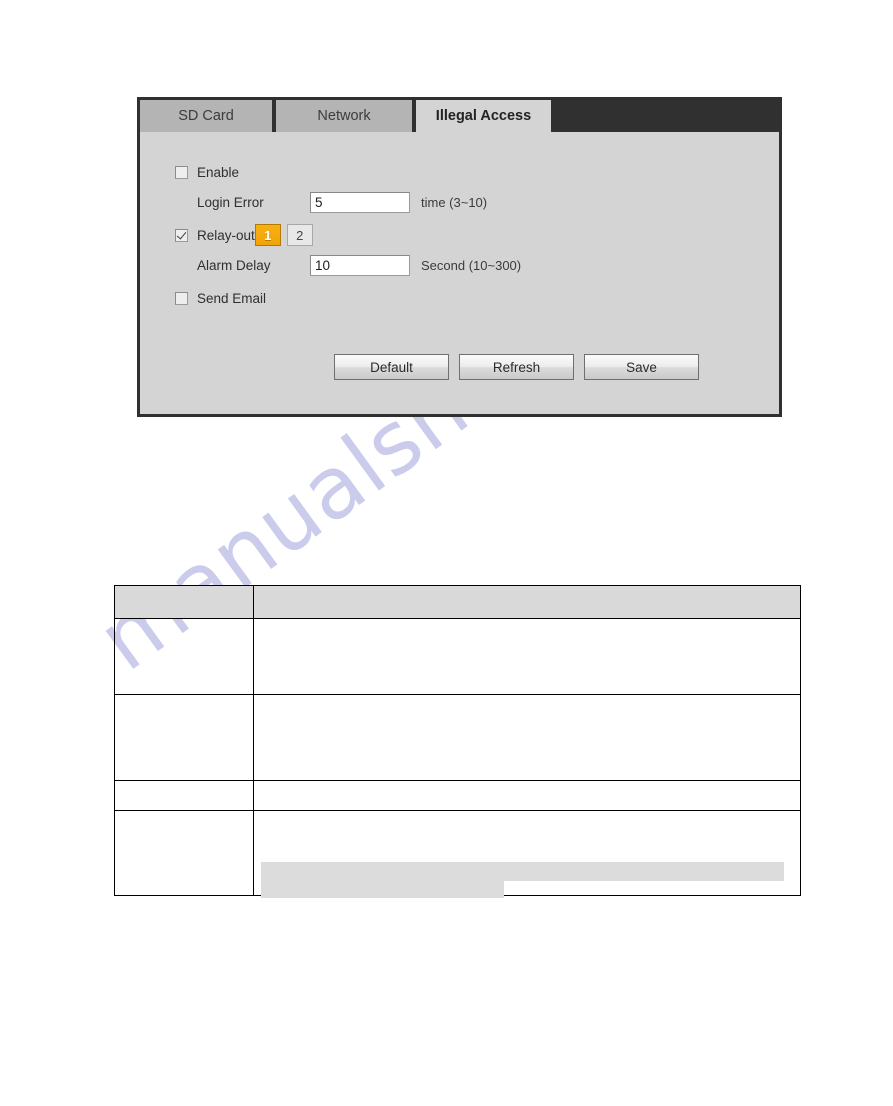 This screenshot has width=893, height=1106. What do you see at coordinates (226, 235) in the screenshot?
I see `relay-out-label: Relay-out` at bounding box center [226, 235].